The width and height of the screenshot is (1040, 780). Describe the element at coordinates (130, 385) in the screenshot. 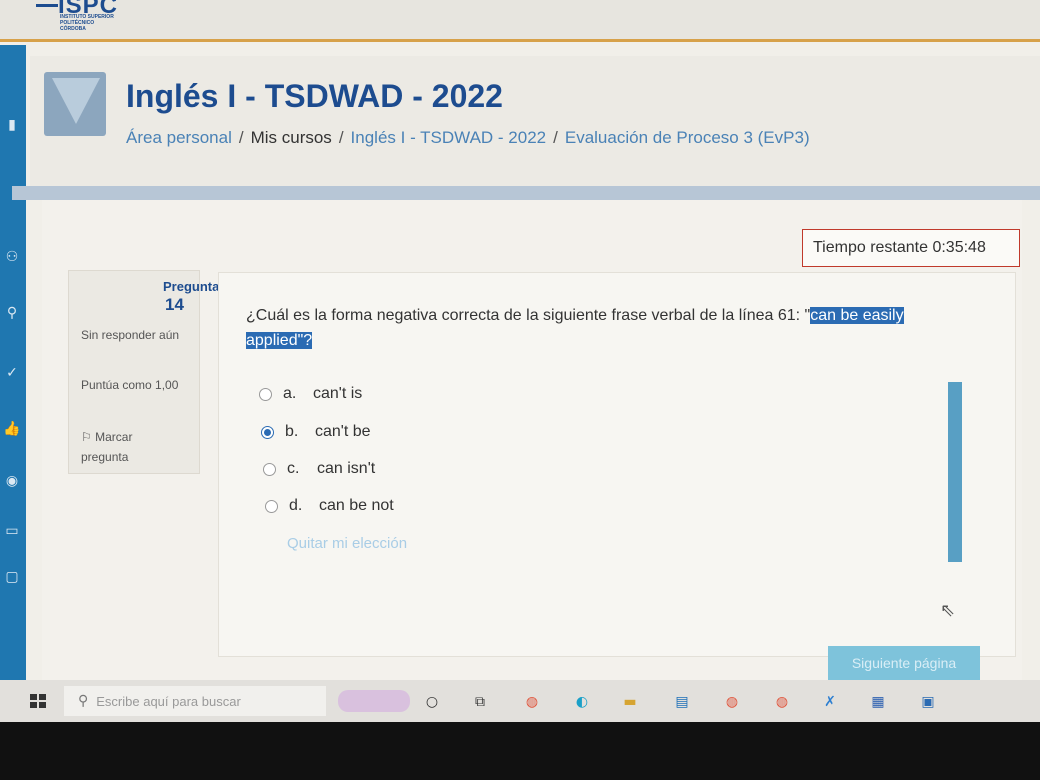

I see `question-points: Puntúa como 1,00` at that location.